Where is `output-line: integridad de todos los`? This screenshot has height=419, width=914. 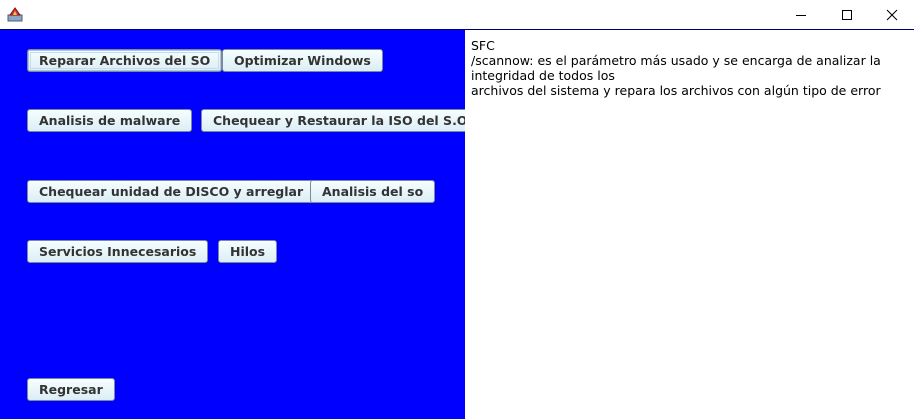
output-line: integridad de todos los is located at coordinates (543, 75).